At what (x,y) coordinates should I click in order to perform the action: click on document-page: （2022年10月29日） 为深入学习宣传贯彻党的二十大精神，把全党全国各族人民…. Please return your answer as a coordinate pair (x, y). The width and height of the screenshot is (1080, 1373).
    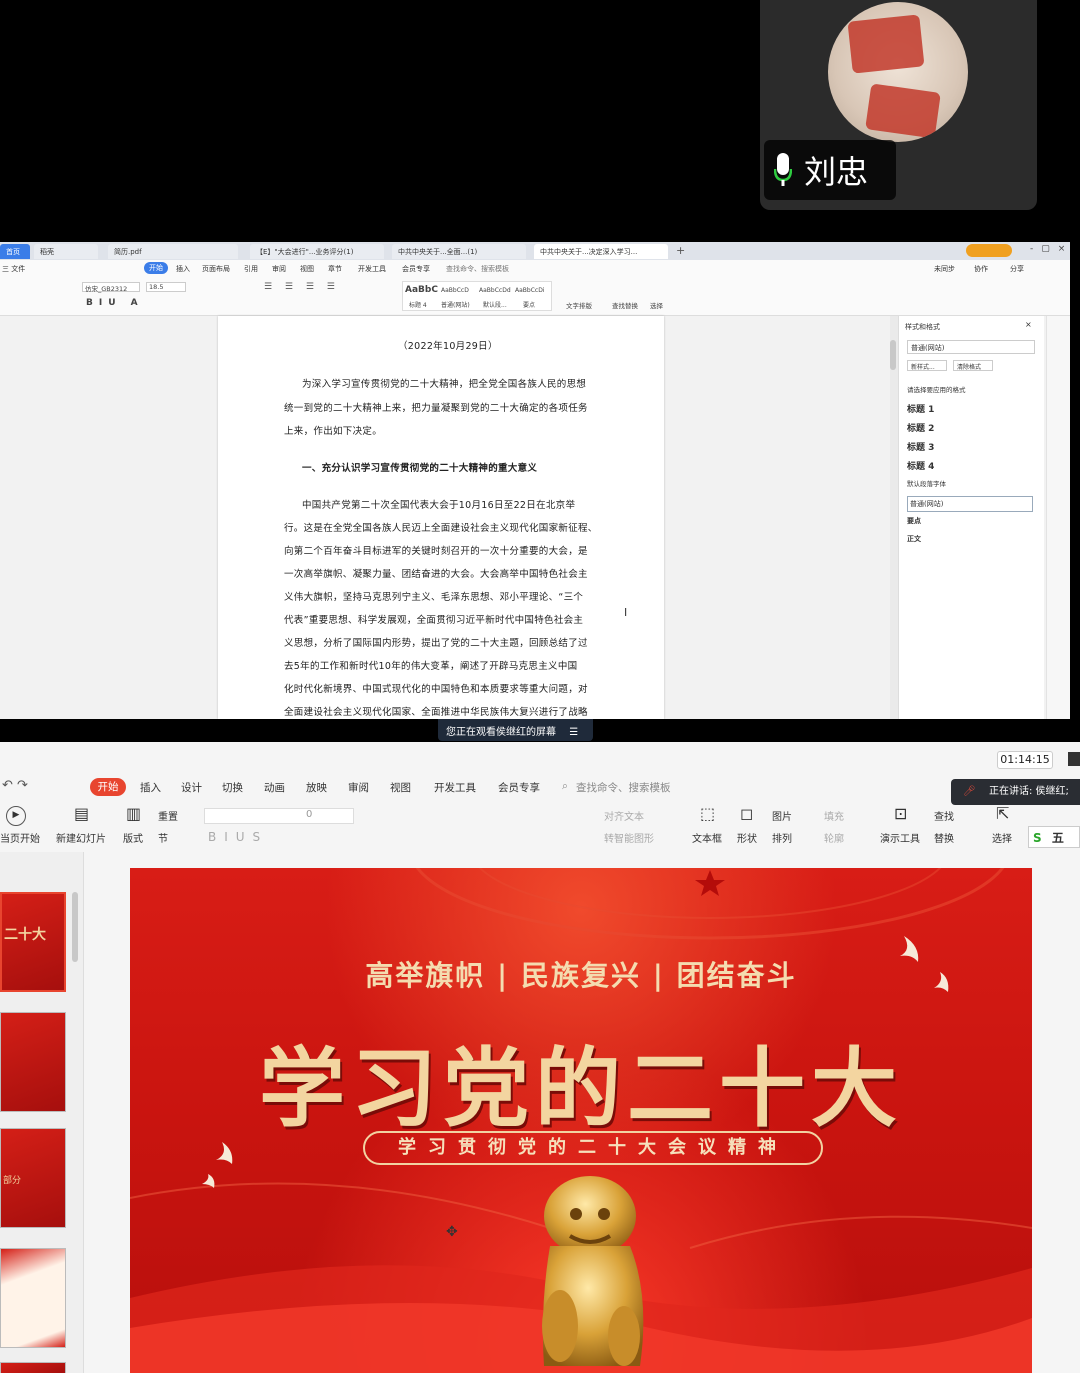
    Looking at the image, I should click on (441, 517).